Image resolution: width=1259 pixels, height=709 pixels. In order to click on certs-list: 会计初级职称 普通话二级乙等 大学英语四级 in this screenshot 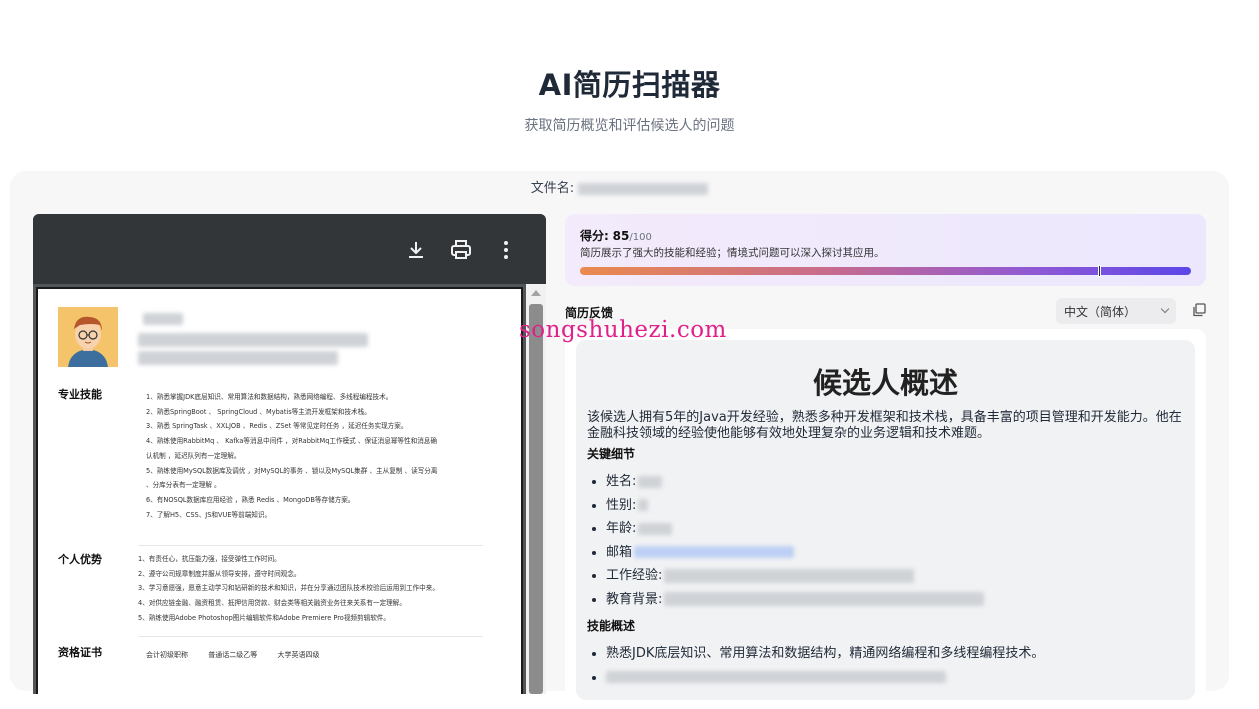, I will do `click(241, 655)`.